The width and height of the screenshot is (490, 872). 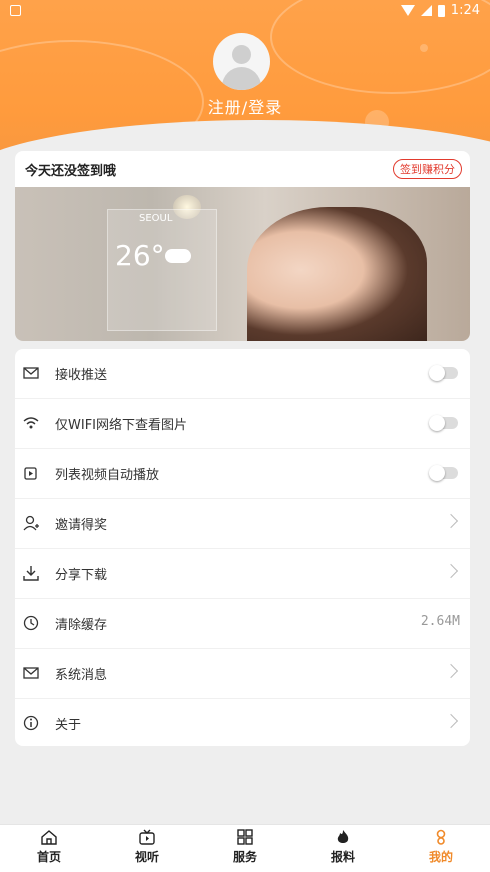 What do you see at coordinates (426, 10) in the screenshot?
I see `cell-signal-icon` at bounding box center [426, 10].